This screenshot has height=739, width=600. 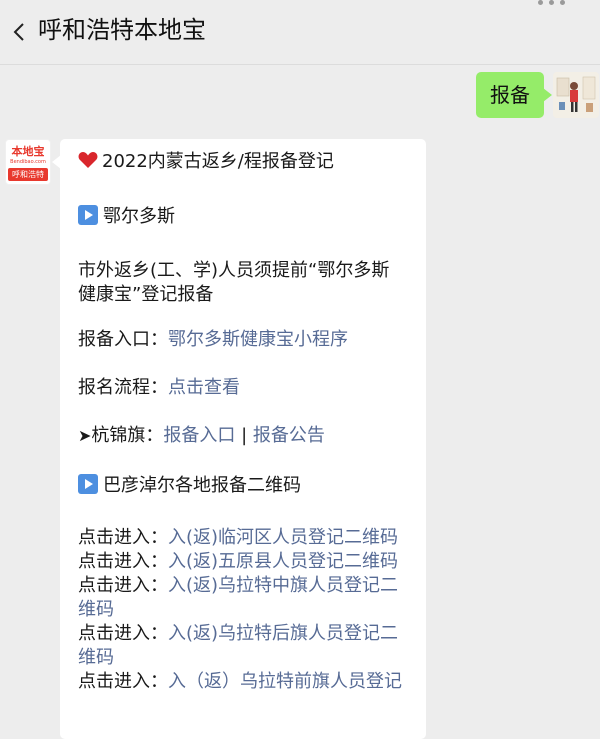 What do you see at coordinates (514, 95) in the screenshot?
I see `outgoing-message-bubble: 报备` at bounding box center [514, 95].